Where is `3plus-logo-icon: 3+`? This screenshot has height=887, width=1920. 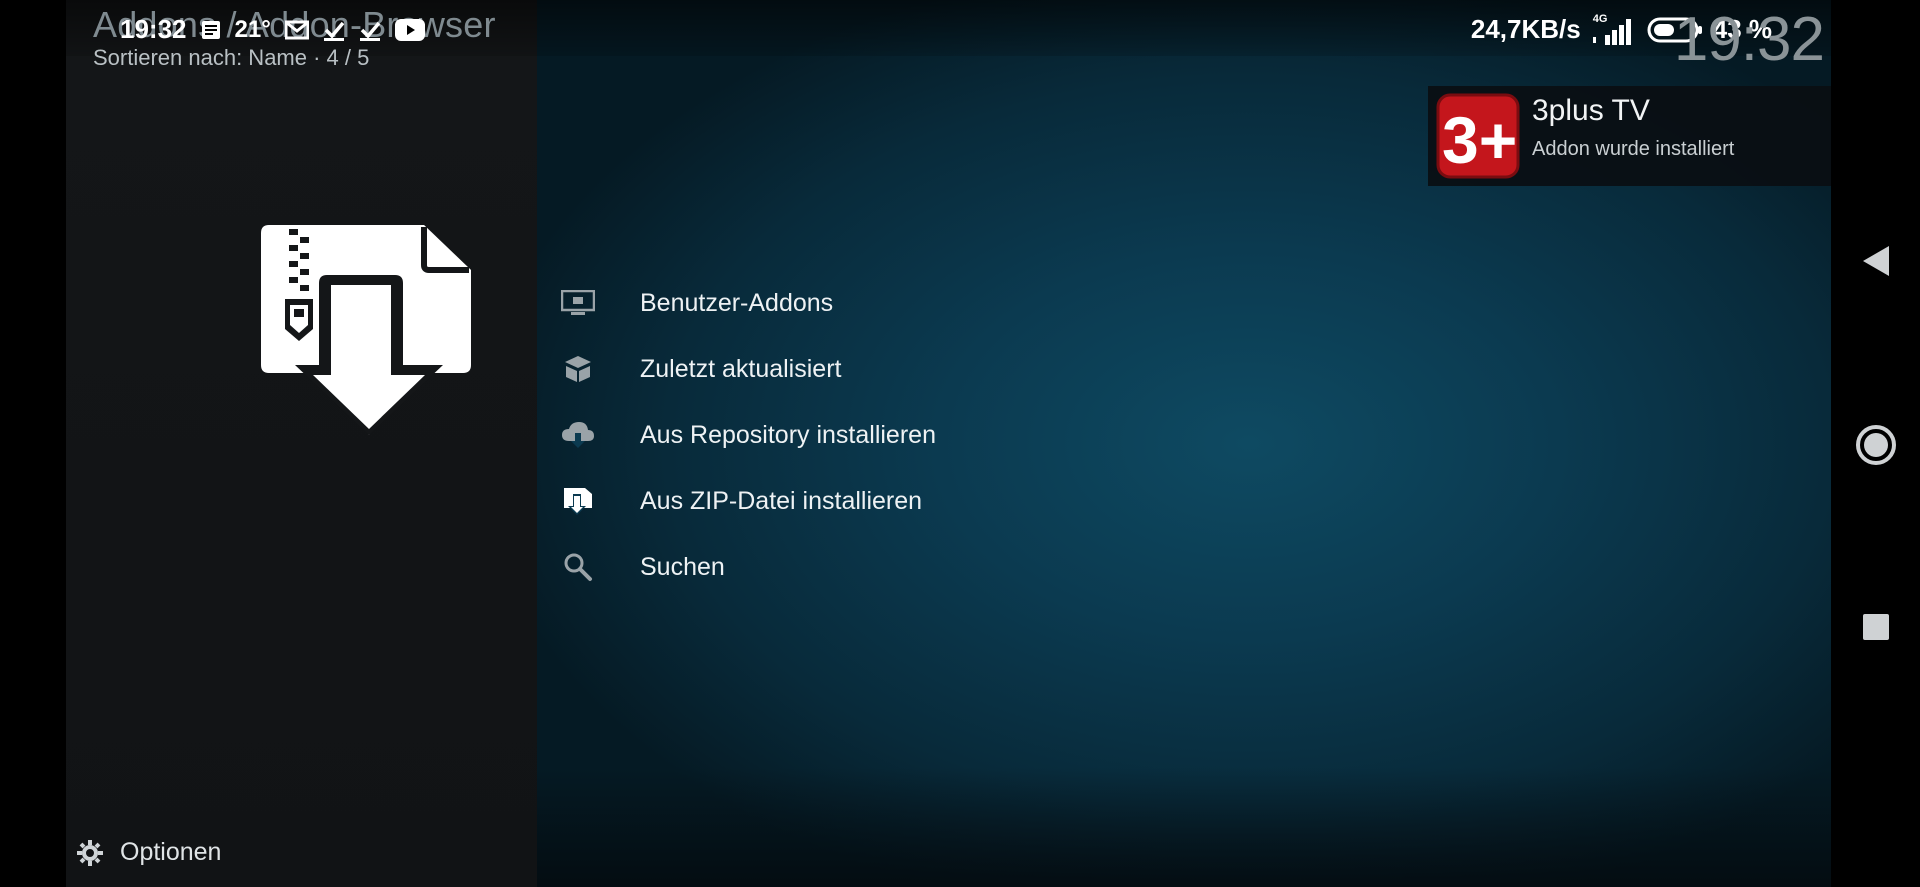
3plus-logo-icon: 3+ is located at coordinates (1478, 136).